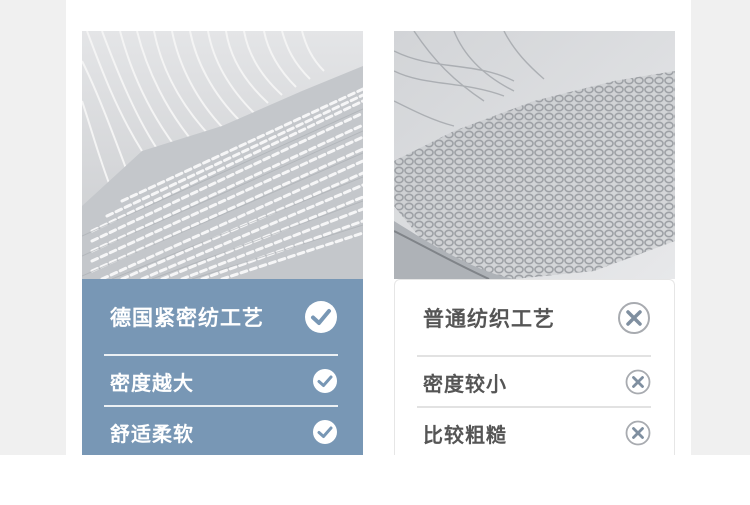 The width and height of the screenshot is (750, 505). I want to click on feature-row: 密度较小, so click(537, 382).